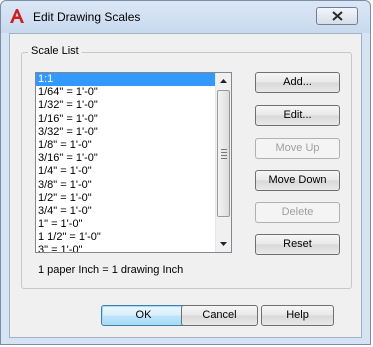 The height and width of the screenshot is (347, 373). Describe the element at coordinates (126, 171) in the screenshot. I see `scale-list-item: 1/4" = 1'-0"` at that location.